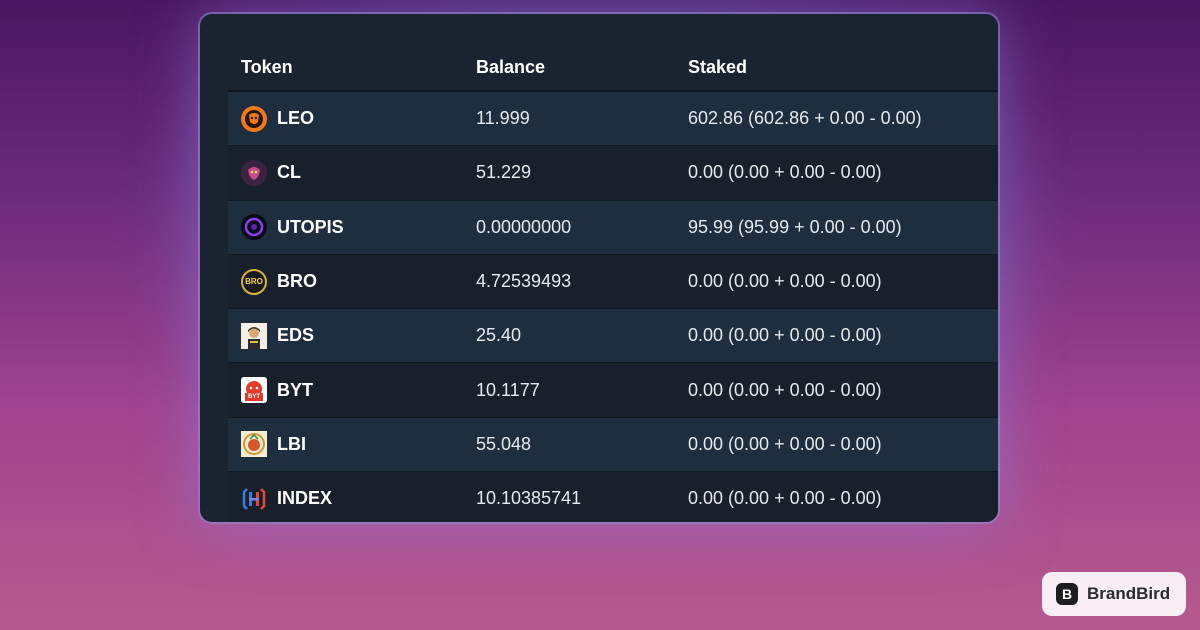 The height and width of the screenshot is (630, 1200). What do you see at coordinates (267, 66) in the screenshot?
I see `header-token: Token` at bounding box center [267, 66].